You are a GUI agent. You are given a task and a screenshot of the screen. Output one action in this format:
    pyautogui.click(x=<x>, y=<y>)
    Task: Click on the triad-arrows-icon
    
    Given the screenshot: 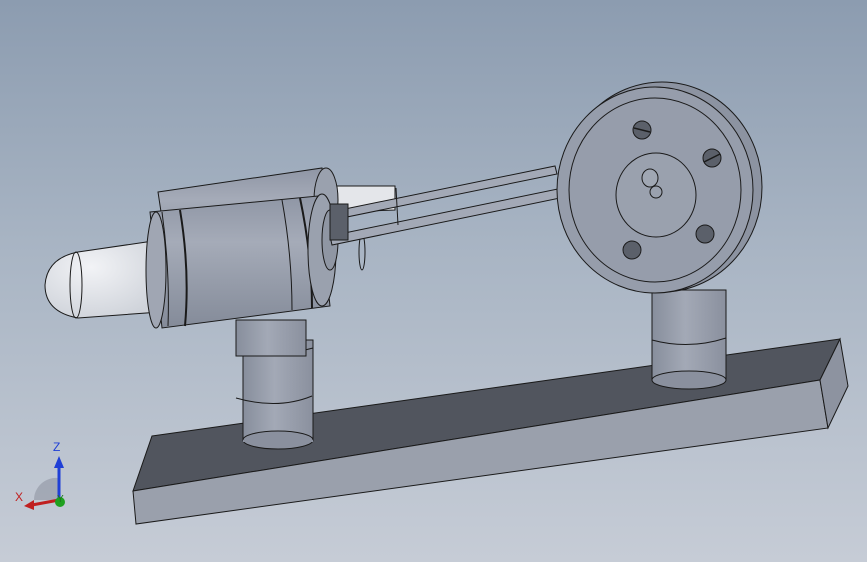 What is the action you would take?
    pyautogui.click(x=44, y=483)
    